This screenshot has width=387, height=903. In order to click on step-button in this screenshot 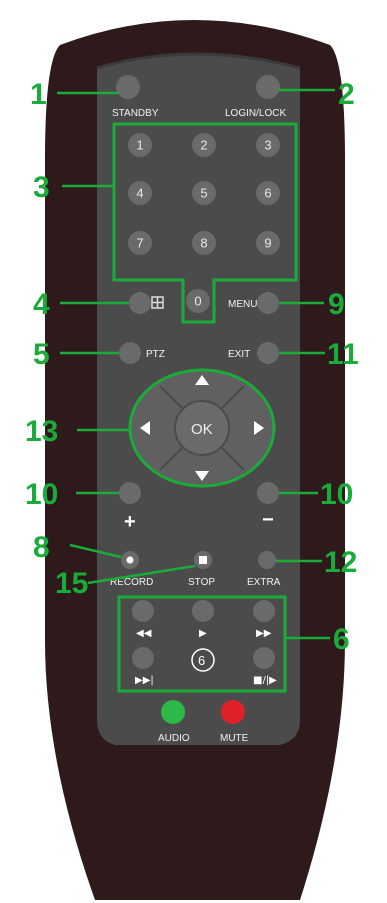, I will do `click(264, 658)`.